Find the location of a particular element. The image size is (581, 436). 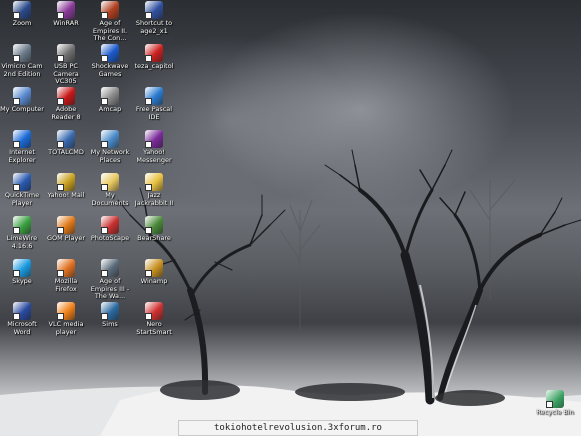

desktop-shortcut: My Computer is located at coordinates (22, 100).